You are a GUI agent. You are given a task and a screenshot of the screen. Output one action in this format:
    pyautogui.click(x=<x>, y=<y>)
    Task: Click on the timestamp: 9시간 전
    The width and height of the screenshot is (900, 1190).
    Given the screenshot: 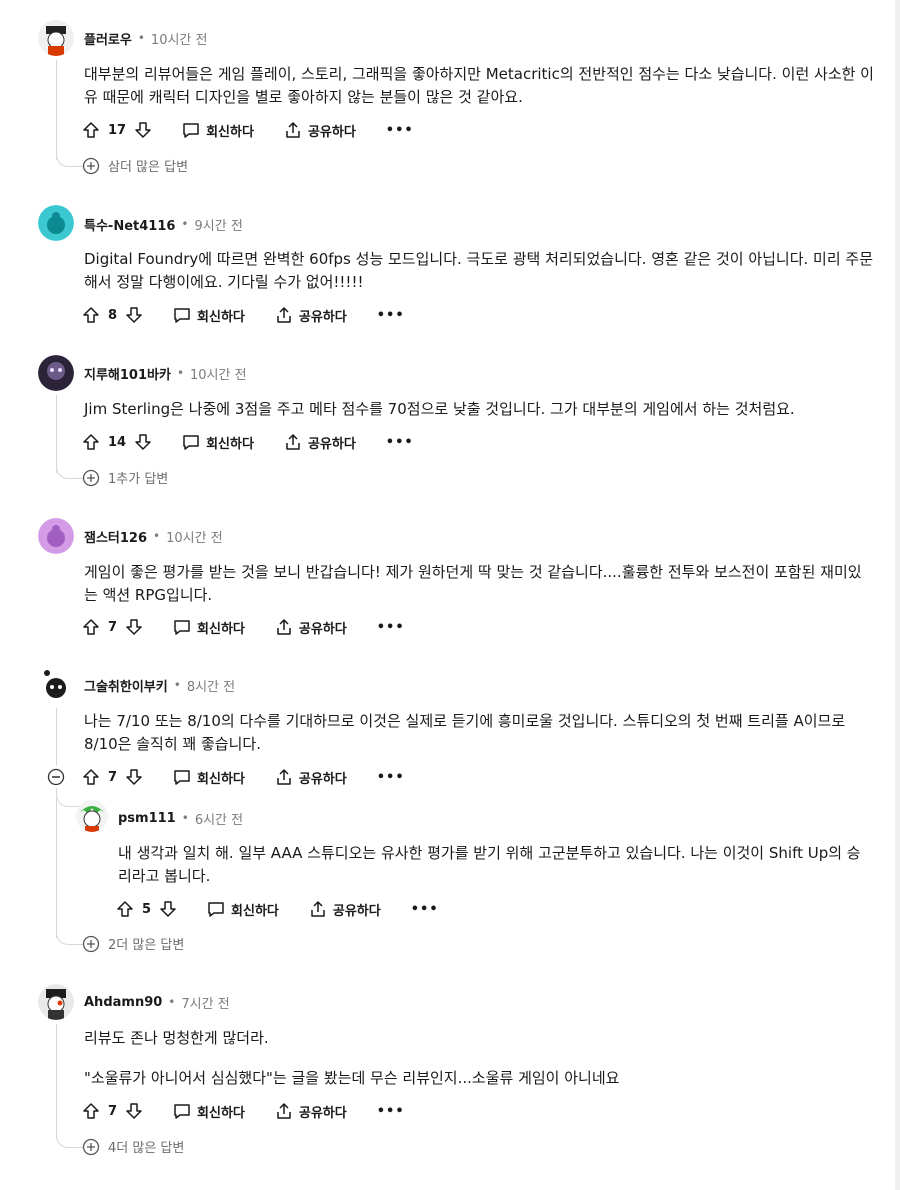 What is the action you would take?
    pyautogui.click(x=219, y=224)
    